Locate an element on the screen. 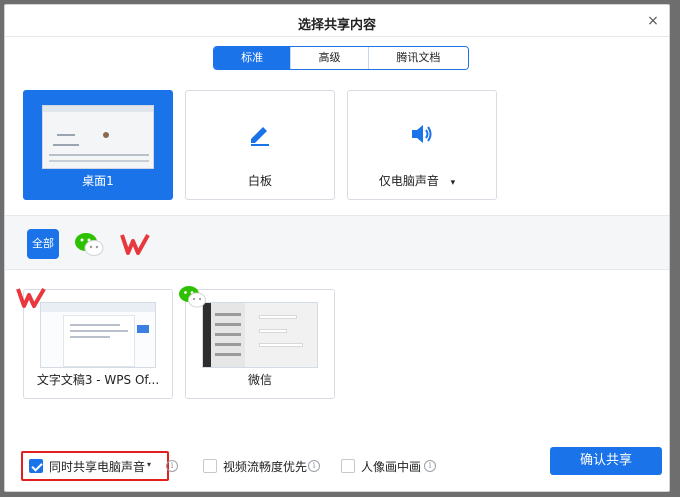 The width and height of the screenshot is (680, 497). dialog-title: 选择共享内容 is located at coordinates (336, 25).